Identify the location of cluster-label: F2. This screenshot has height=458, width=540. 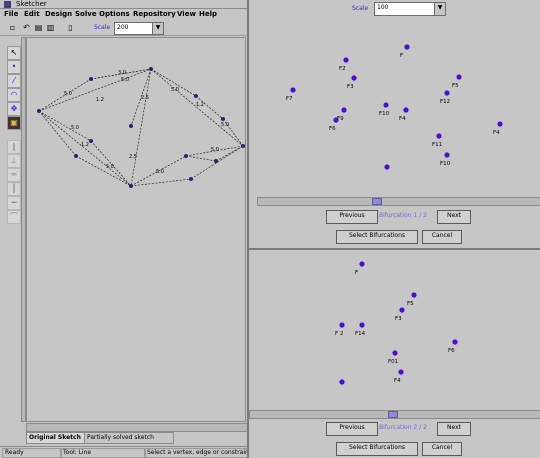
(342, 69).